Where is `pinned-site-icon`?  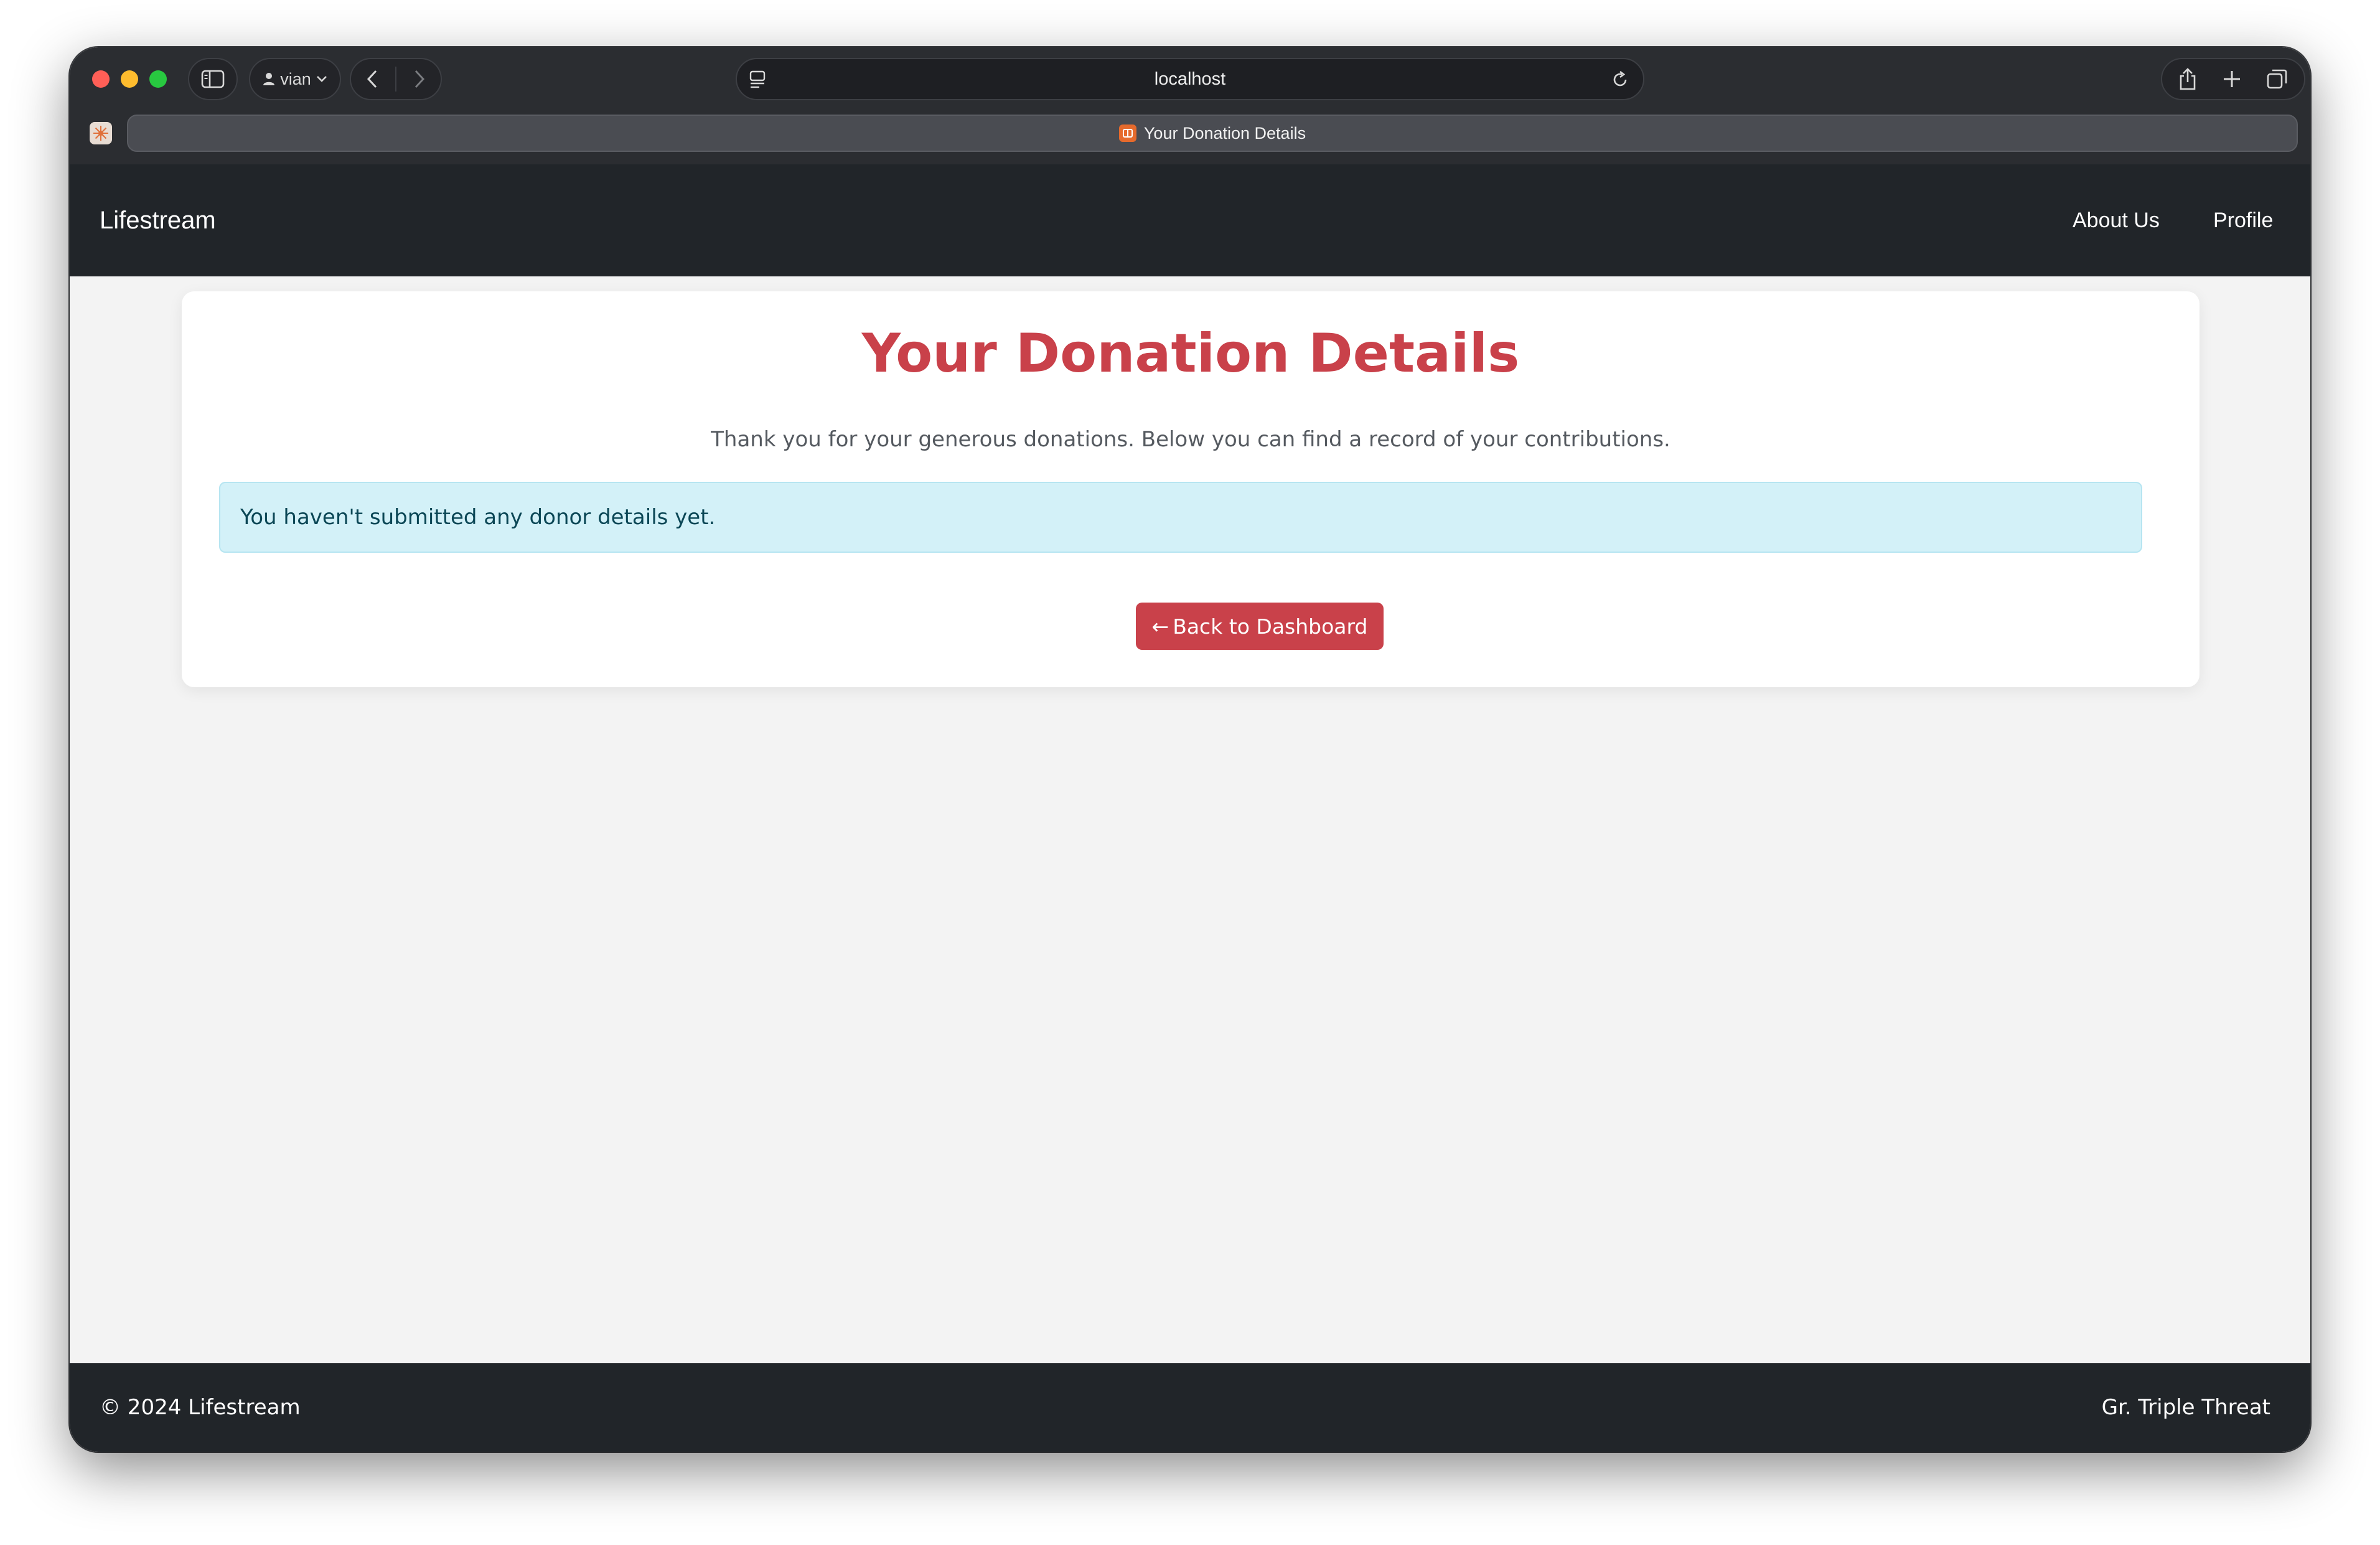 pinned-site-icon is located at coordinates (100, 133).